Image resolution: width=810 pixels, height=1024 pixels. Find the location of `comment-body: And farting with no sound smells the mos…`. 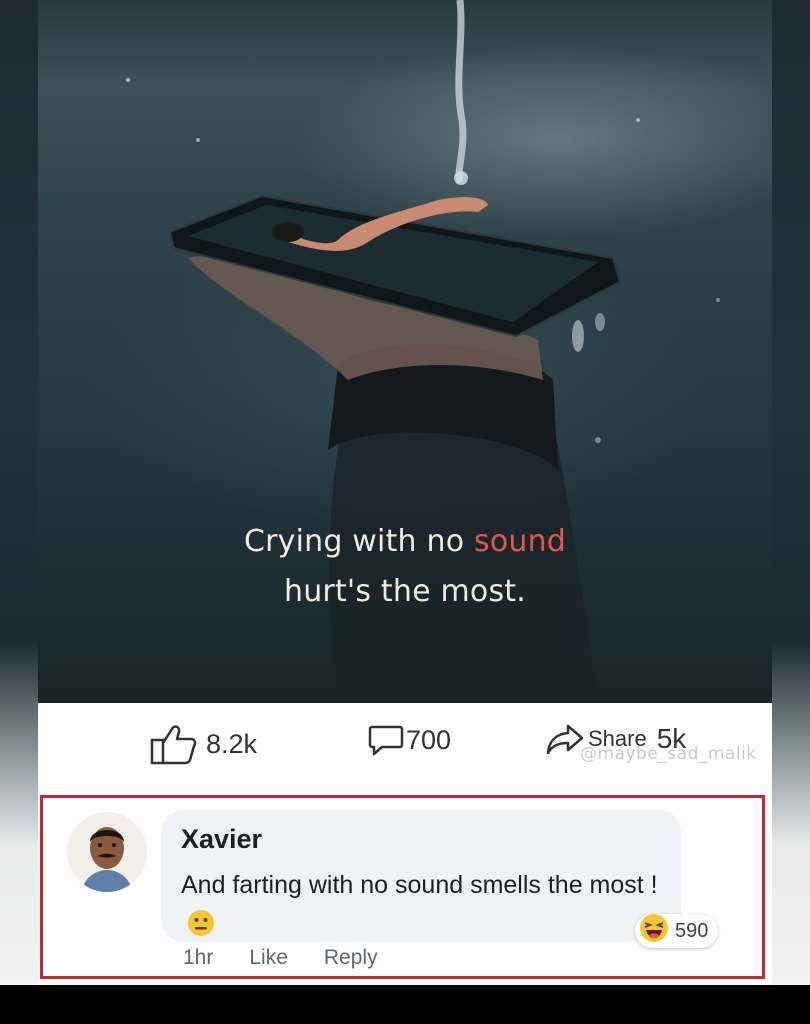

comment-body: And farting with no sound smells the mos… is located at coordinates (419, 885).